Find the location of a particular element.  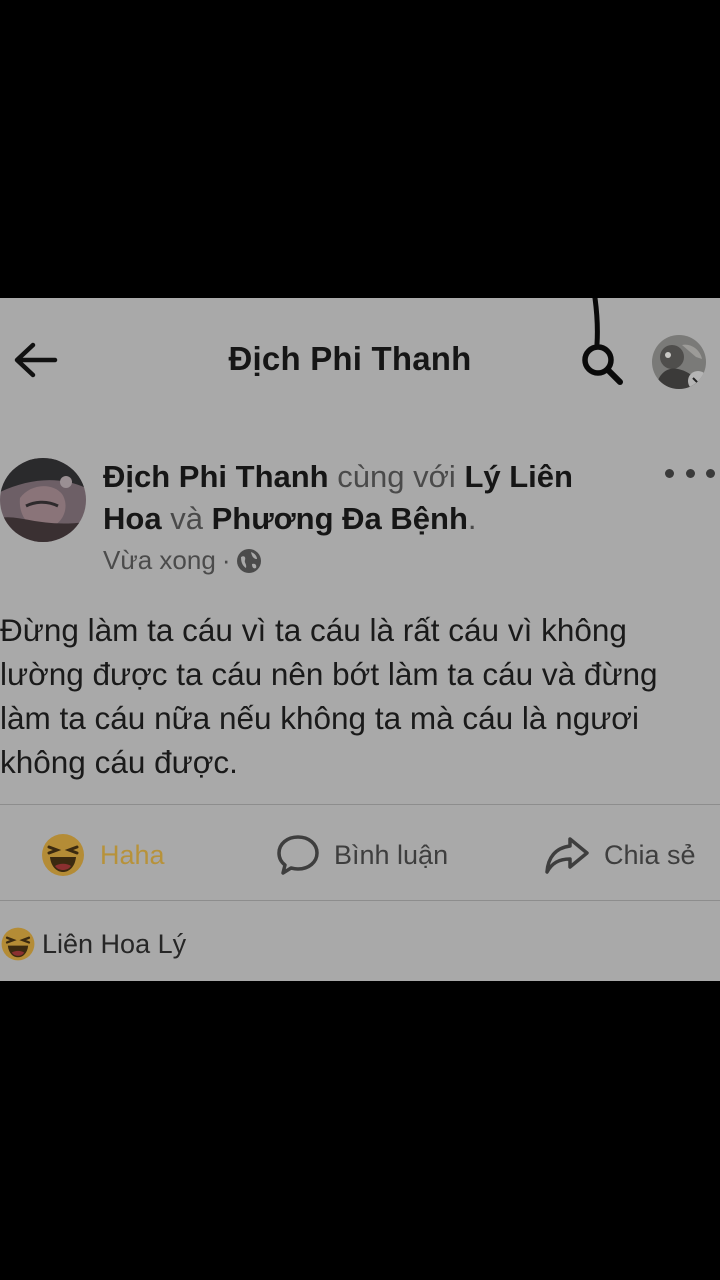

reaction-summary: Liên Hoa Lý is located at coordinates (93, 944).